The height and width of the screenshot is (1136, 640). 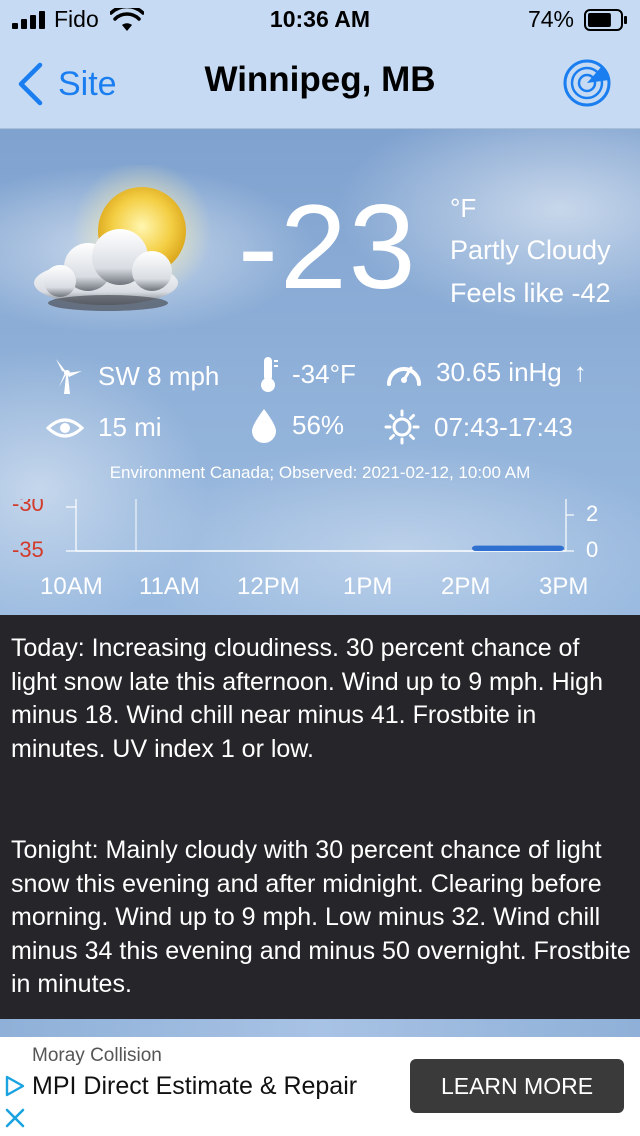 I want to click on humidity-value: 56%, so click(x=318, y=424).